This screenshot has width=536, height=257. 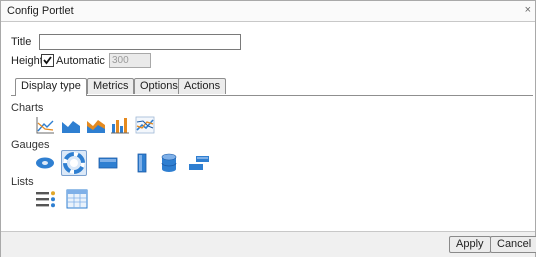 What do you see at coordinates (71, 125) in the screenshot?
I see `area-chart-icon` at bounding box center [71, 125].